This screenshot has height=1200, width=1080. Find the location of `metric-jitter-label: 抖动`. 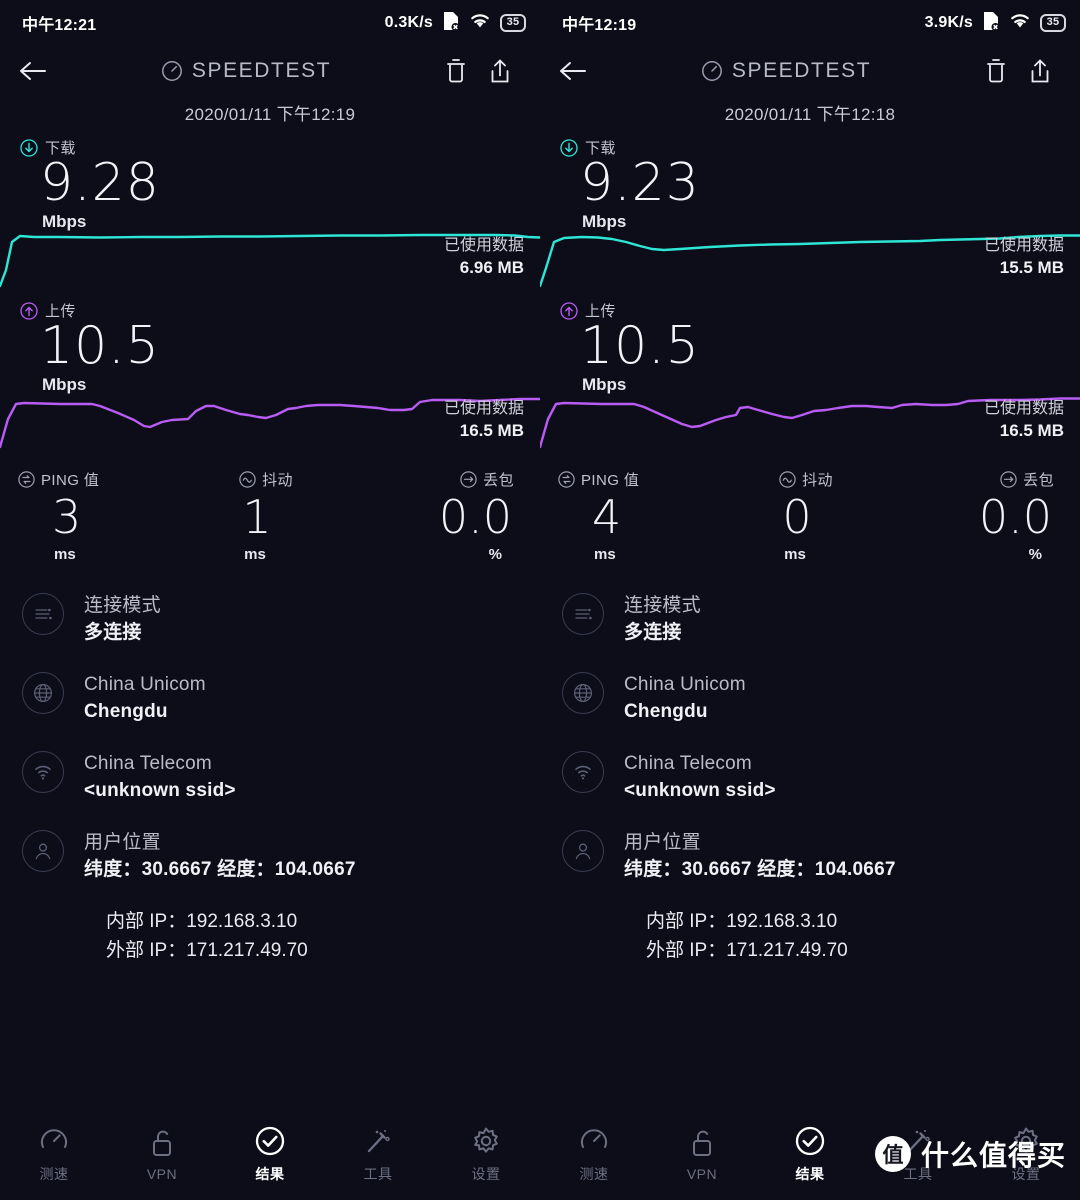

metric-jitter-label: 抖动 is located at coordinates (817, 480).